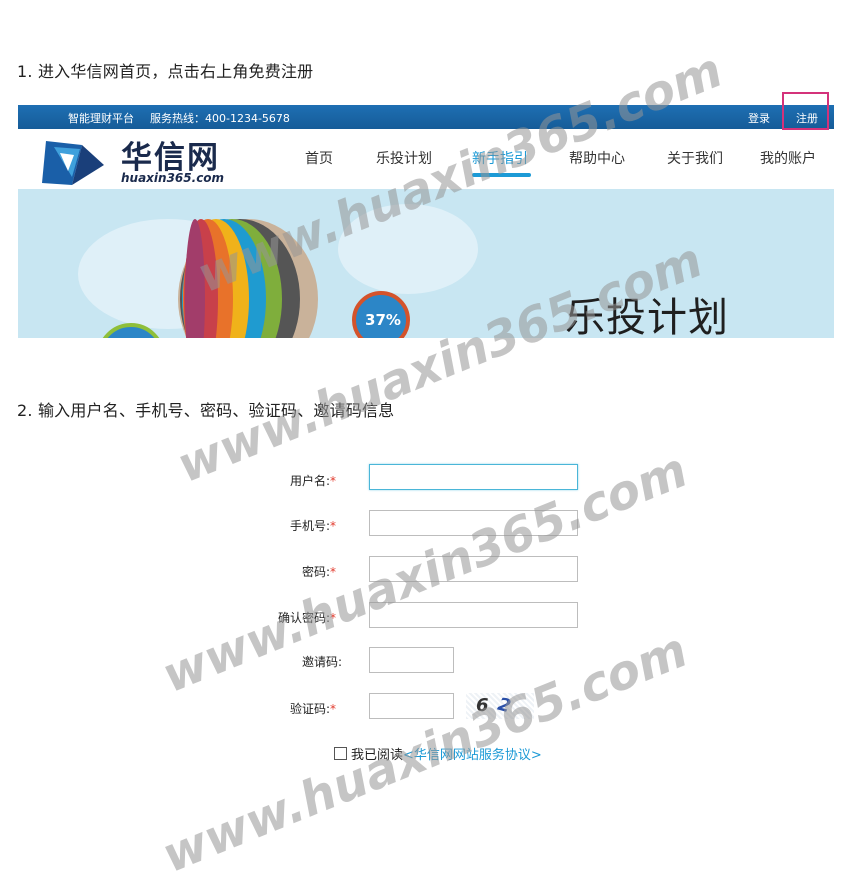 The image size is (847, 884). Describe the element at coordinates (411, 660) in the screenshot. I see `invite-code-input` at that location.